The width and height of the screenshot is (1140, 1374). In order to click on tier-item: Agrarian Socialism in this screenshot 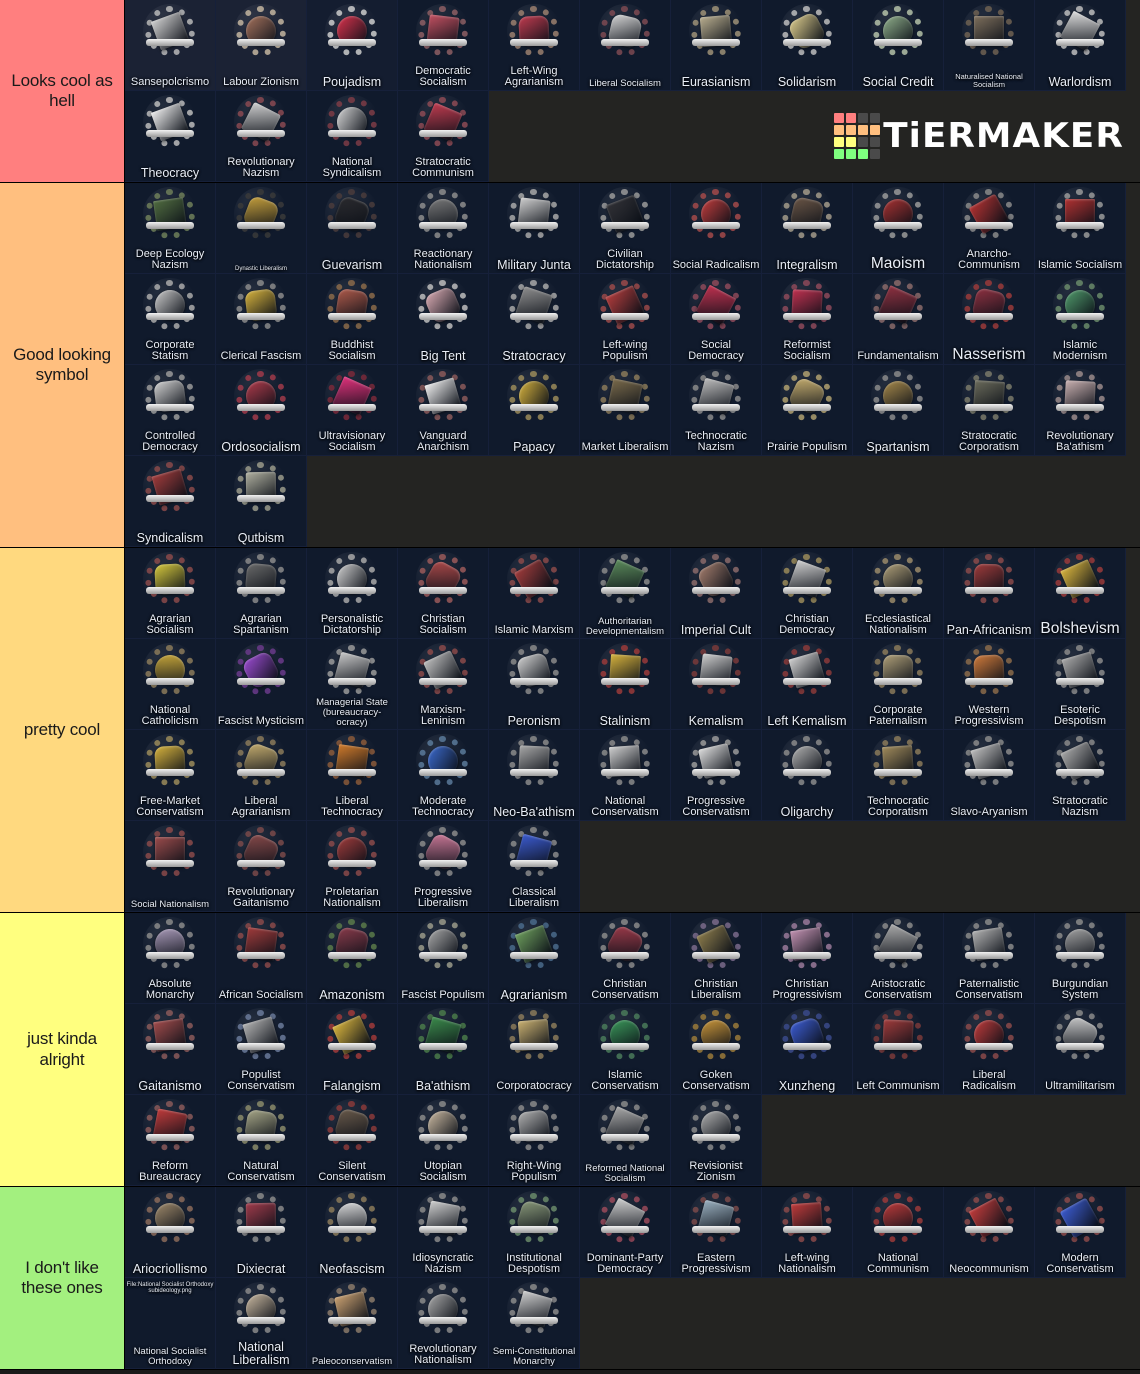, I will do `click(170, 593)`.